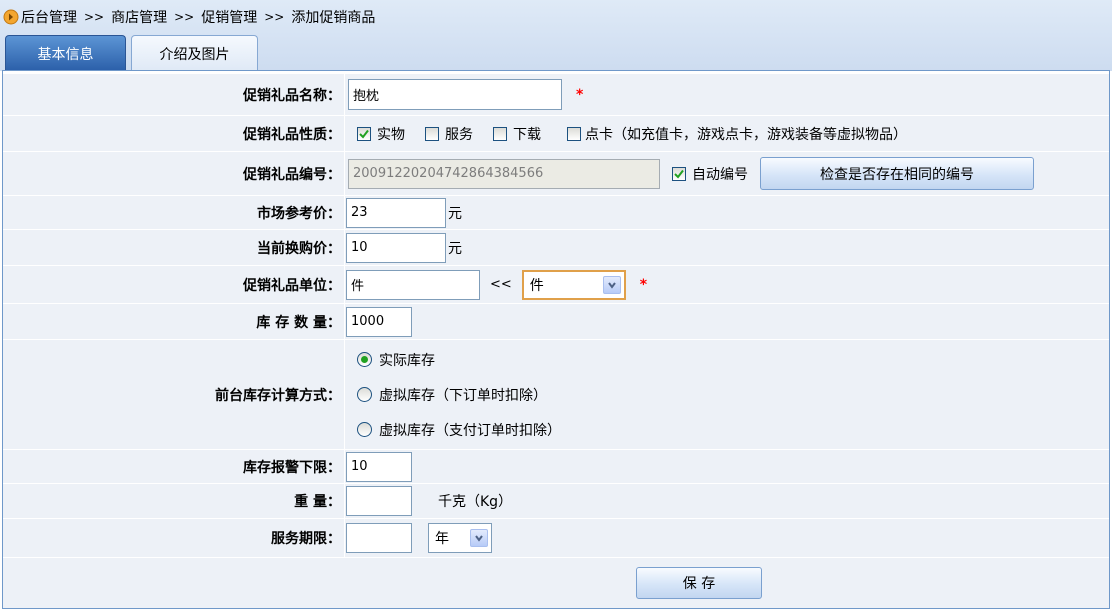 The width and height of the screenshot is (1112, 616). I want to click on service-period-label: 服务期限：, so click(174, 538).